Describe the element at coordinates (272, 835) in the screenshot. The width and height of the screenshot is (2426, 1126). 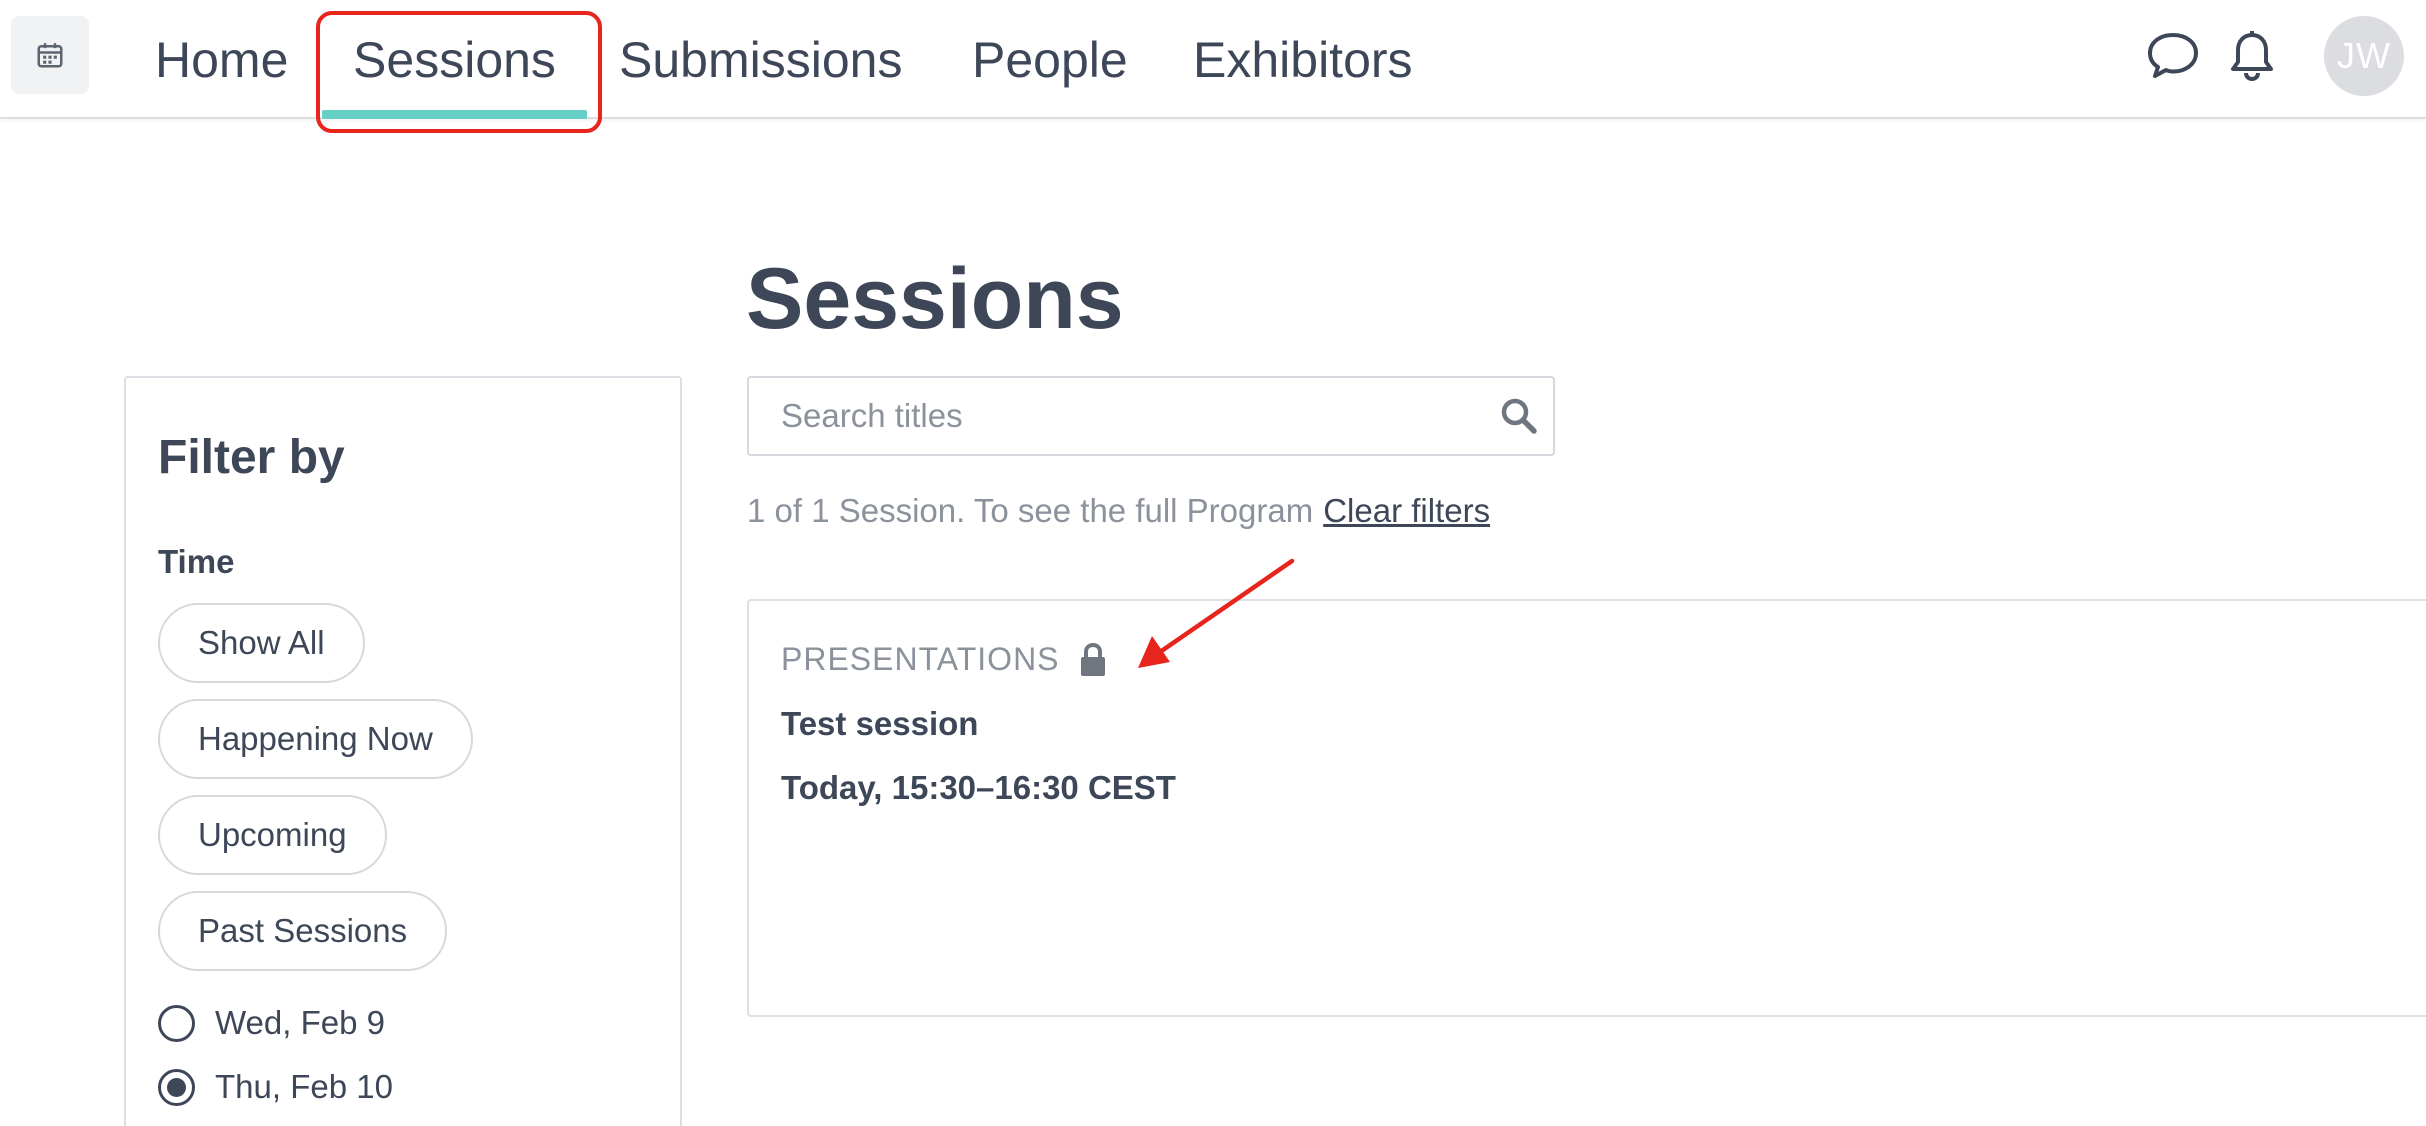
I see `upcoming-button: Upcoming` at that location.